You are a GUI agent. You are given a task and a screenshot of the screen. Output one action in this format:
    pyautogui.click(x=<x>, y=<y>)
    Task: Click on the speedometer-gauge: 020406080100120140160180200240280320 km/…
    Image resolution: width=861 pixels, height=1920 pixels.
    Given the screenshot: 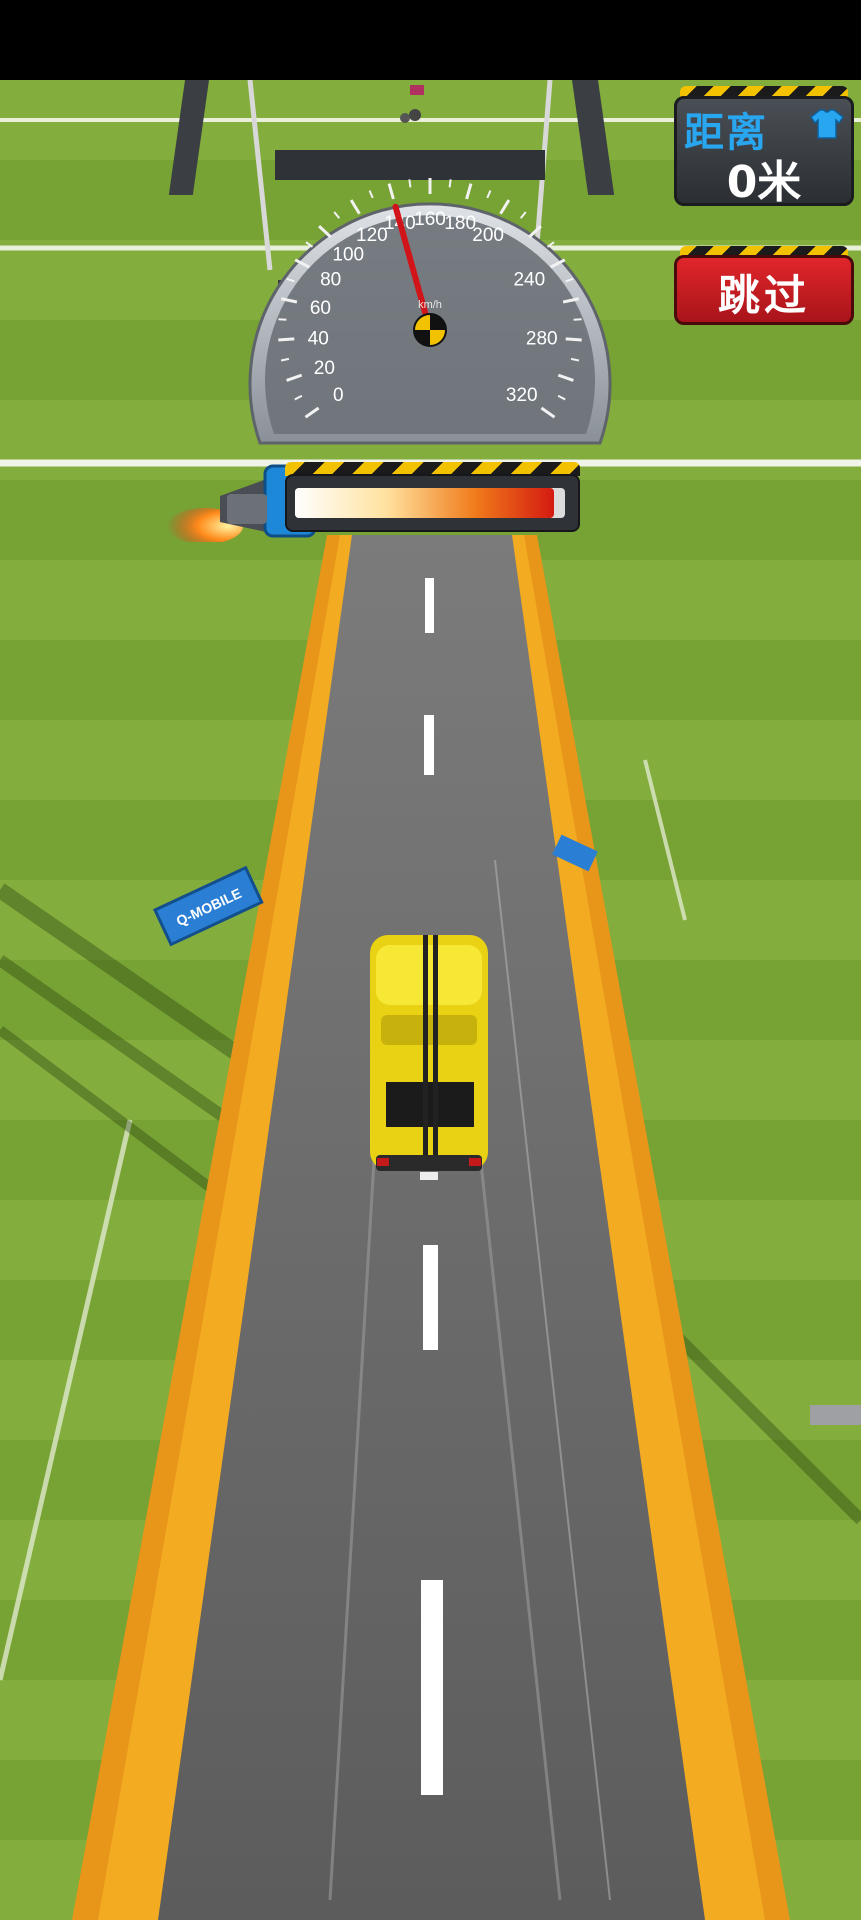 What is the action you would take?
    pyautogui.click(x=430, y=311)
    